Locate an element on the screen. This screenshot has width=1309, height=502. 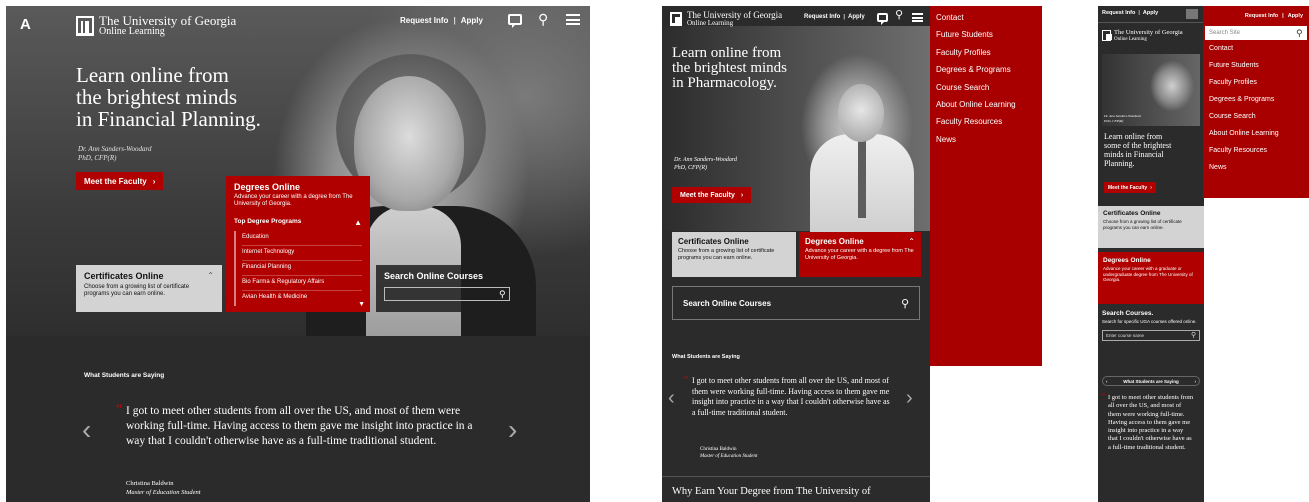
search-courses-input: ⚲ is located at coordinates (447, 294).